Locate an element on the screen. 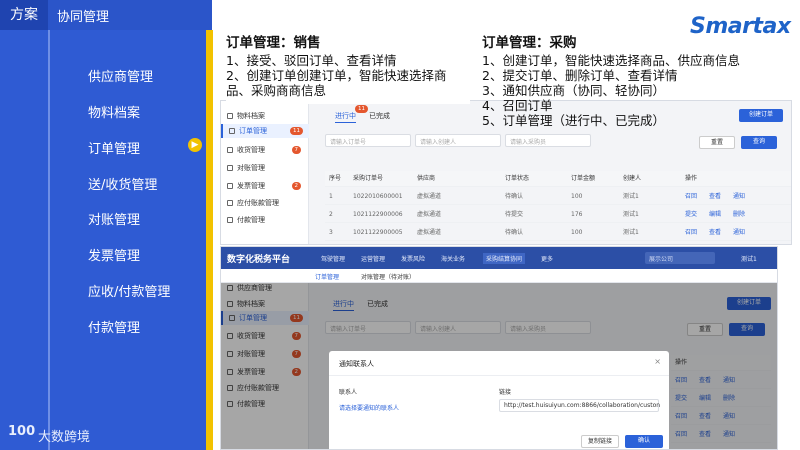 The image size is (800, 450). shot1-tab-done: 已完成 is located at coordinates (379, 116).